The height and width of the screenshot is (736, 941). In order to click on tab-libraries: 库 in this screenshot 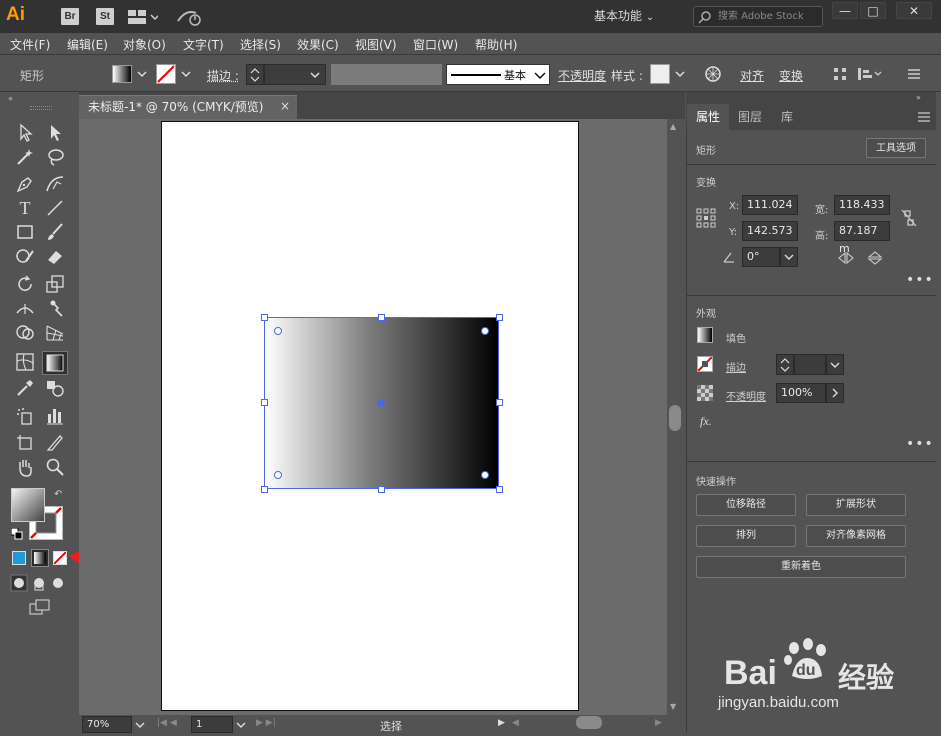, I will do `click(787, 117)`.